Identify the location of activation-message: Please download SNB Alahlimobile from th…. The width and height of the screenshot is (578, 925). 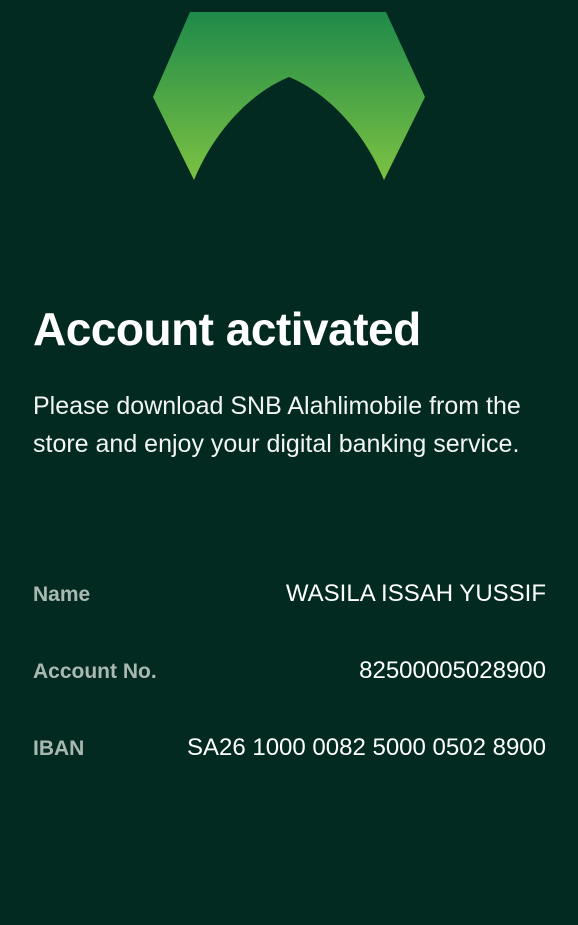
(277, 425).